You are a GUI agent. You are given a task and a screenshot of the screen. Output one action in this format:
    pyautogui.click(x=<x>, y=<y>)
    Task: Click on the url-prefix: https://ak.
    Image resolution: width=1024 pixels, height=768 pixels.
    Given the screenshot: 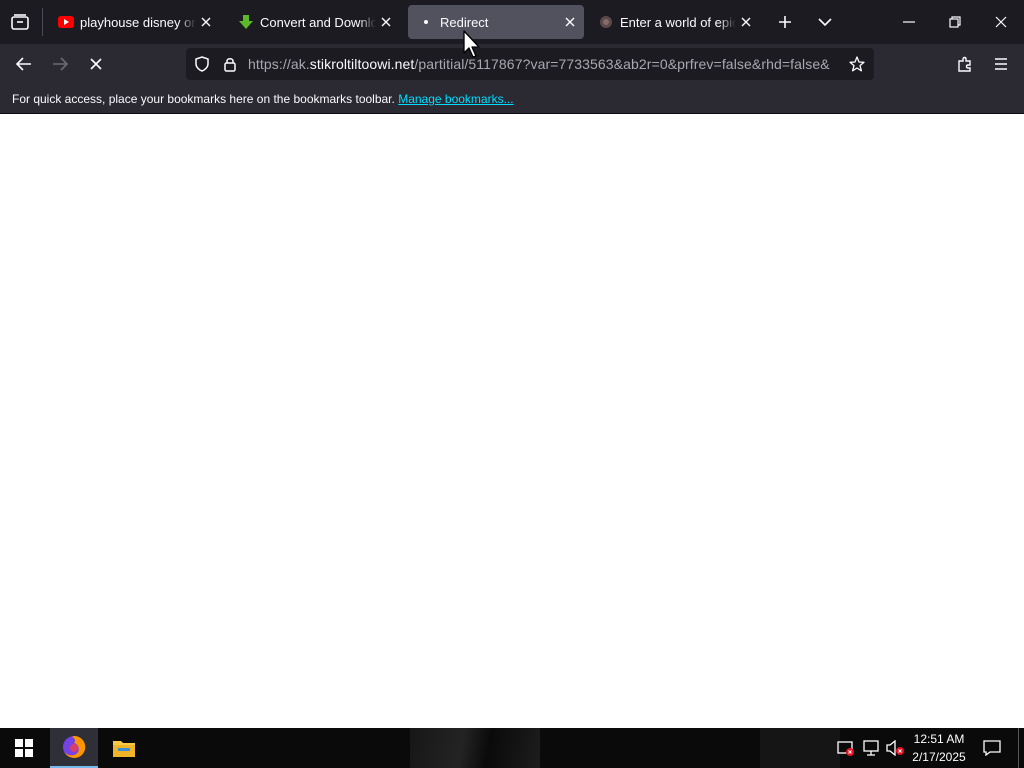 What is the action you would take?
    pyautogui.click(x=279, y=64)
    